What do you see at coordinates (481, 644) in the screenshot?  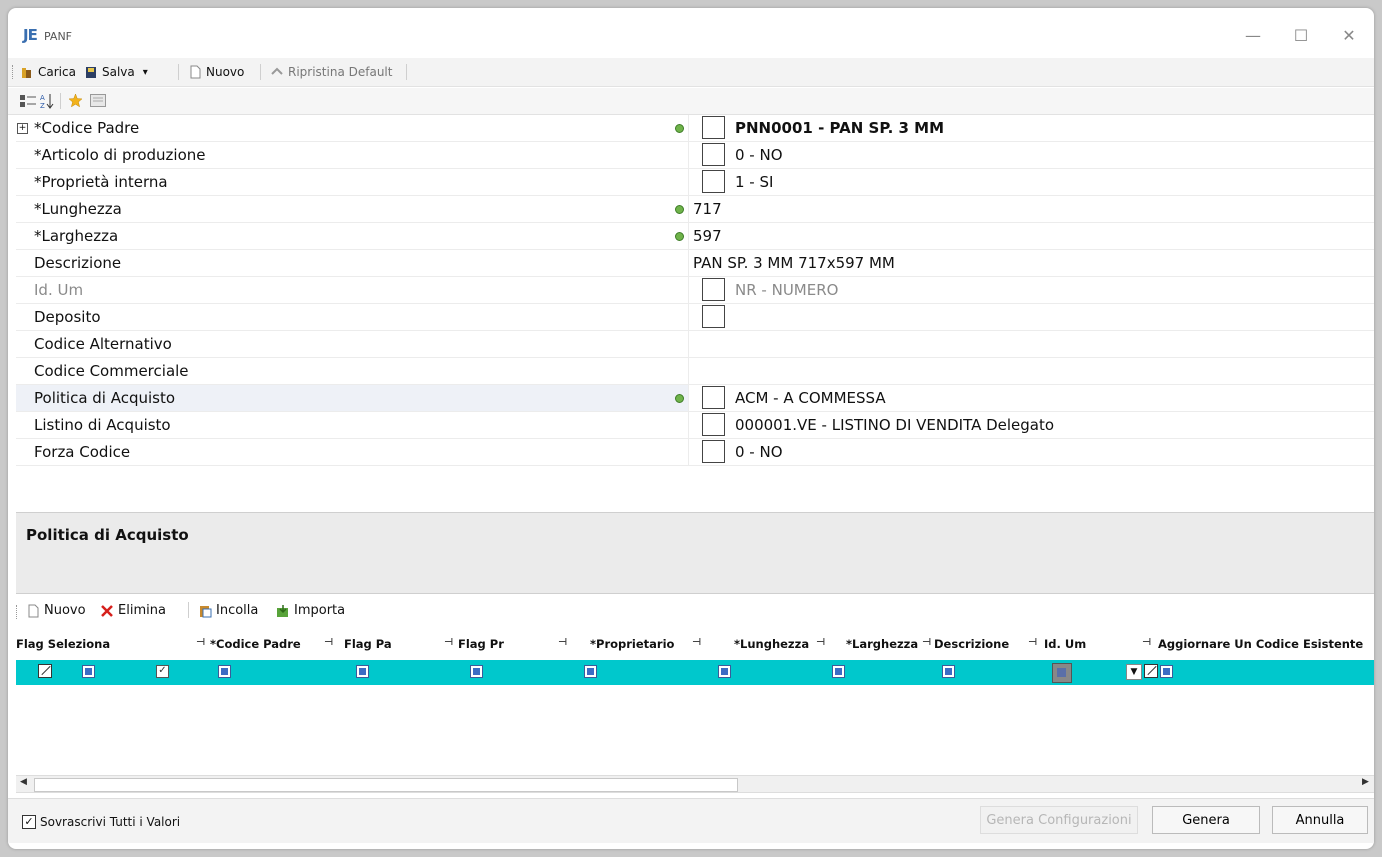 I see `column-header-flag-pr: Flag Pr` at bounding box center [481, 644].